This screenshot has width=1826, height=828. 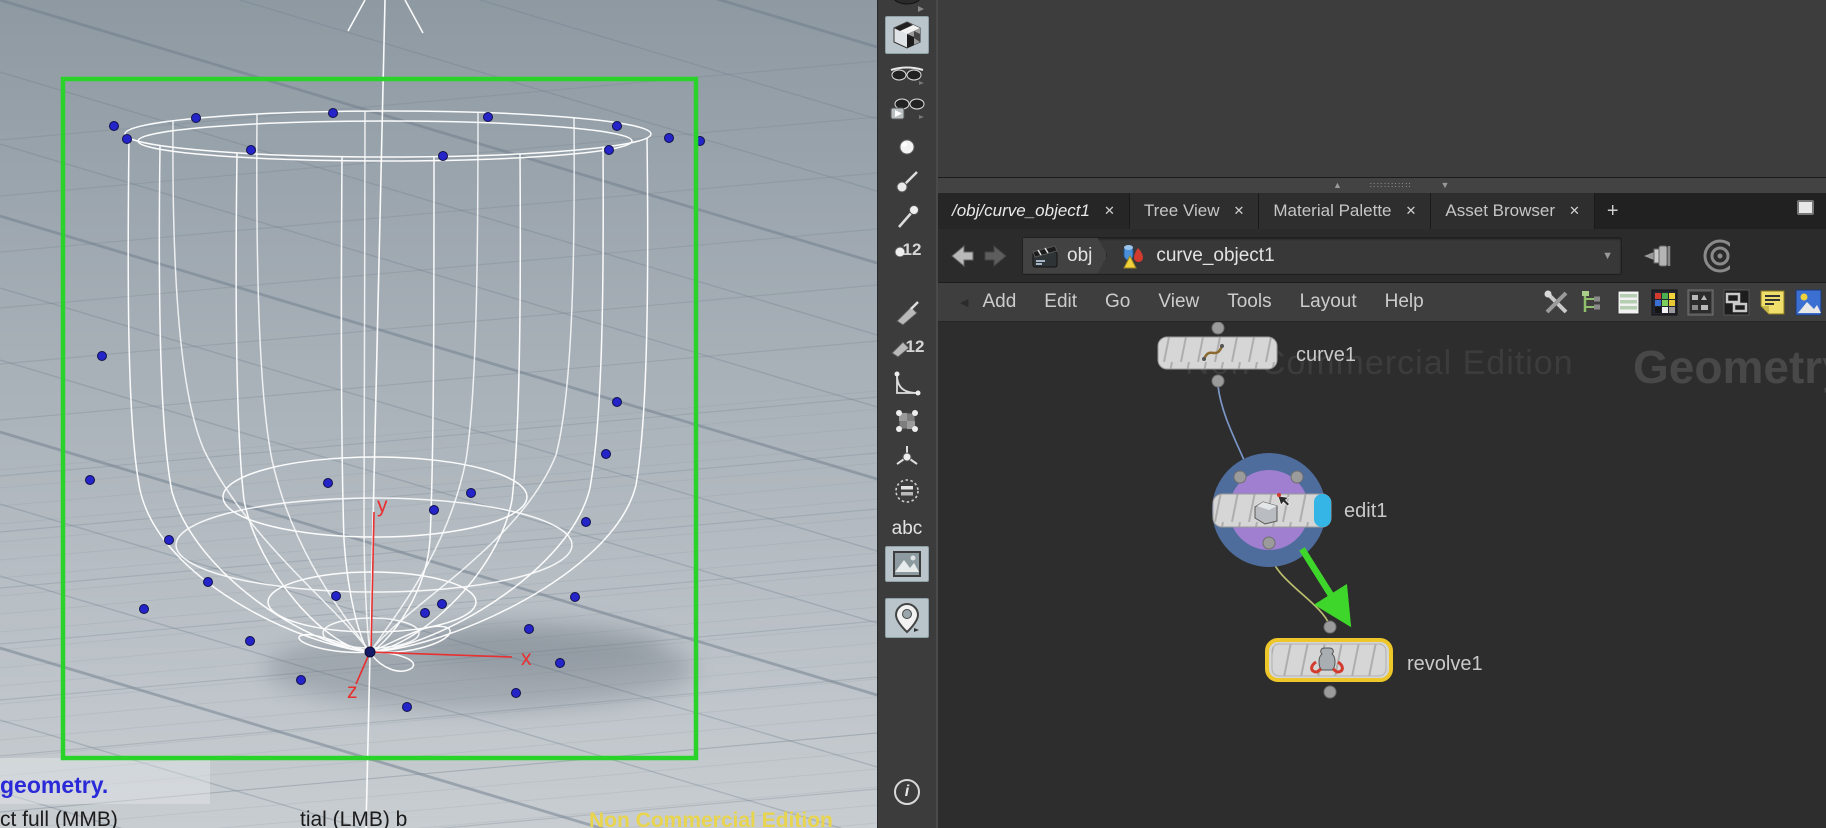 What do you see at coordinates (1613, 211) in the screenshot?
I see `new-tab-button: +` at bounding box center [1613, 211].